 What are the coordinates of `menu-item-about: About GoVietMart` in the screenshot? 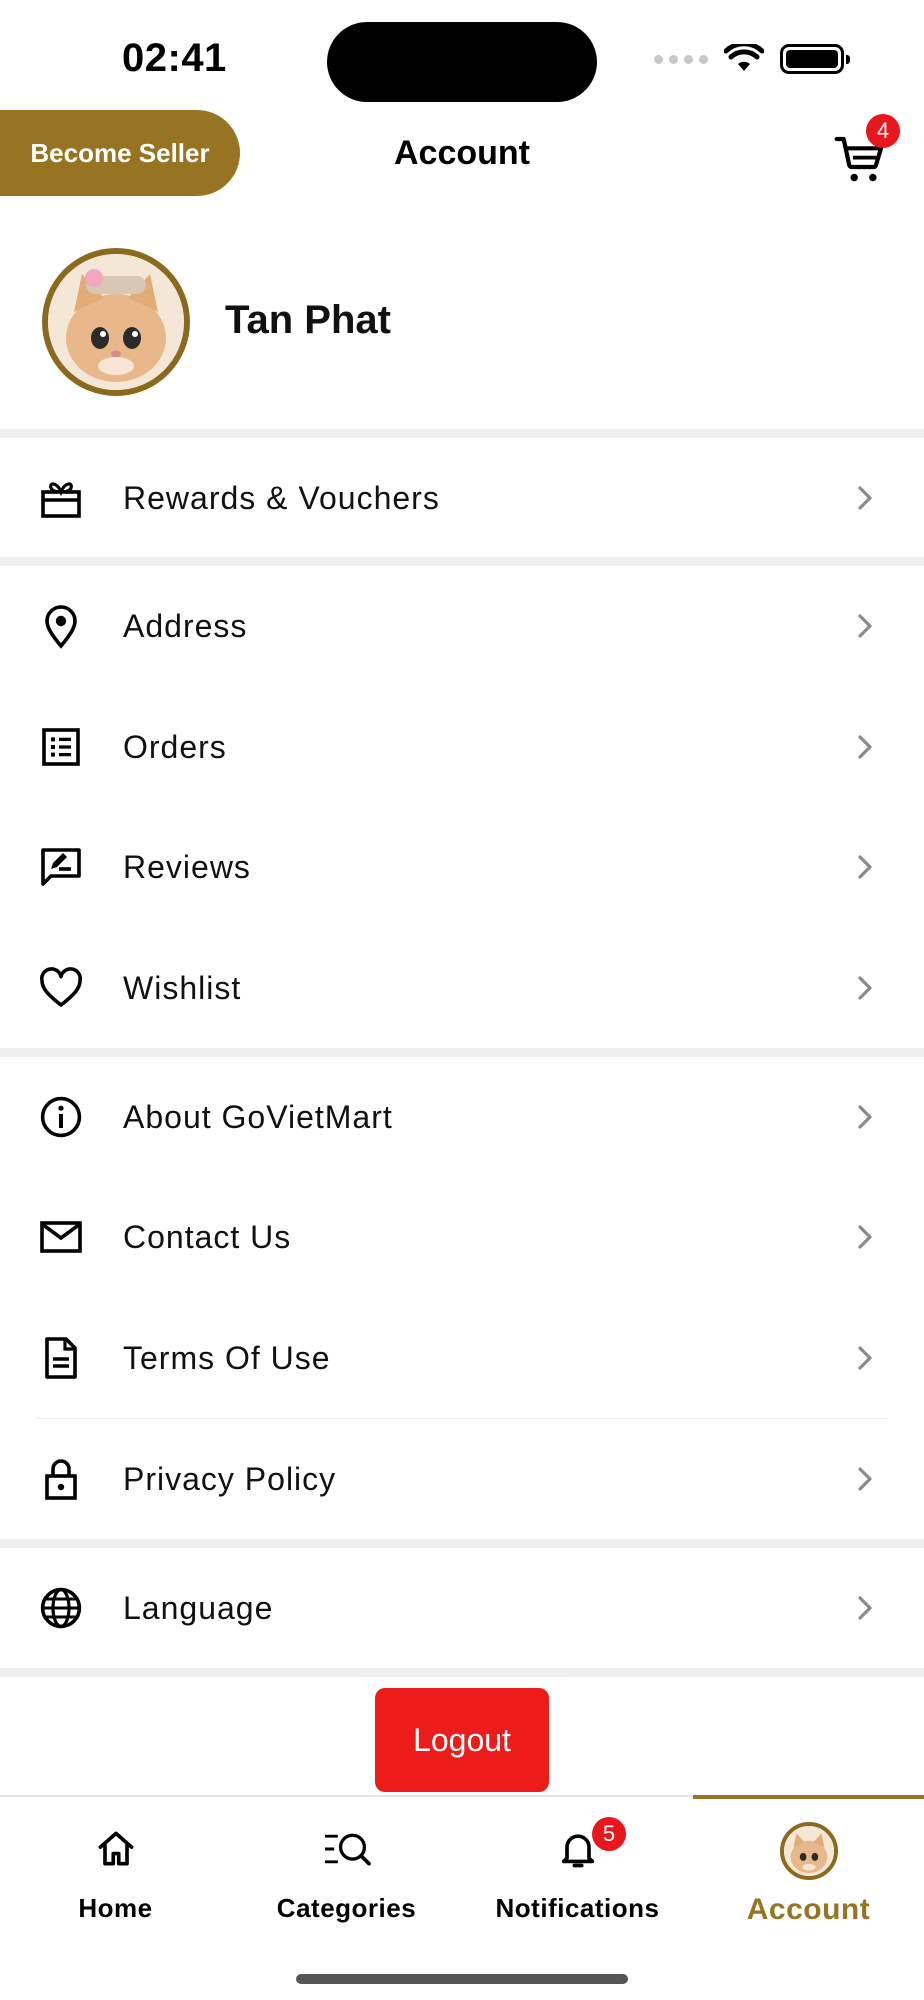 It's located at (462, 1117).